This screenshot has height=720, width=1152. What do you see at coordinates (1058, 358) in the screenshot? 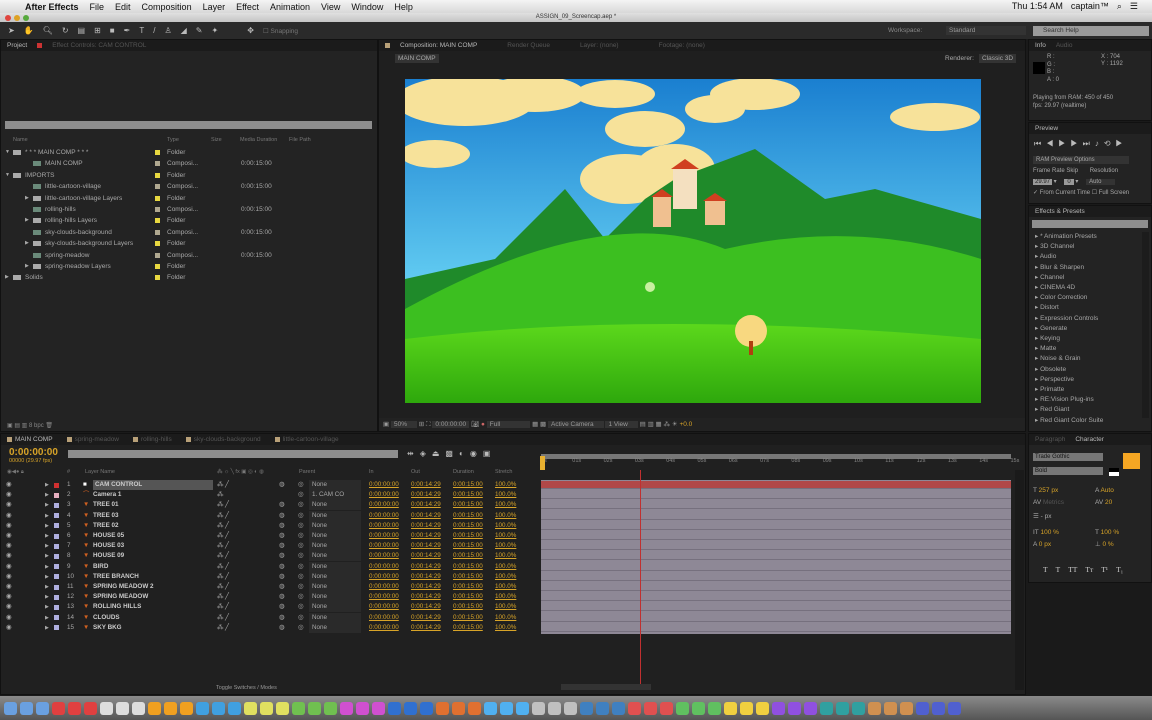
I see `effect-category: ▸ Noise & Grain` at bounding box center [1058, 358].